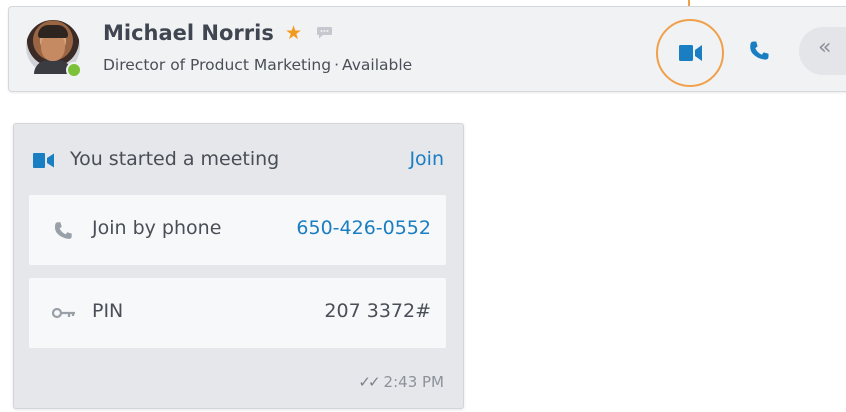 This screenshot has height=412, width=846. Describe the element at coordinates (377, 65) in the screenshot. I see `presence-status: Available` at that location.